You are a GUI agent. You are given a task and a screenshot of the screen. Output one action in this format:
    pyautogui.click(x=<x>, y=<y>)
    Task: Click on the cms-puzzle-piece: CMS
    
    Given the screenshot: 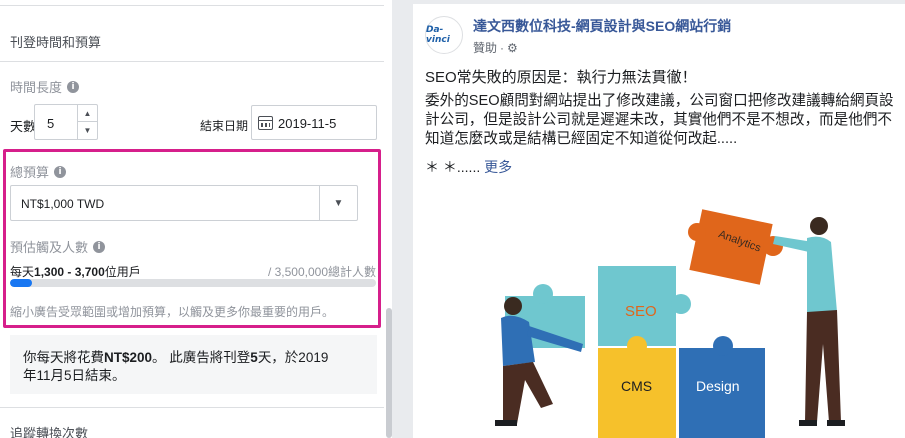 What is the action you would take?
    pyautogui.click(x=637, y=387)
    